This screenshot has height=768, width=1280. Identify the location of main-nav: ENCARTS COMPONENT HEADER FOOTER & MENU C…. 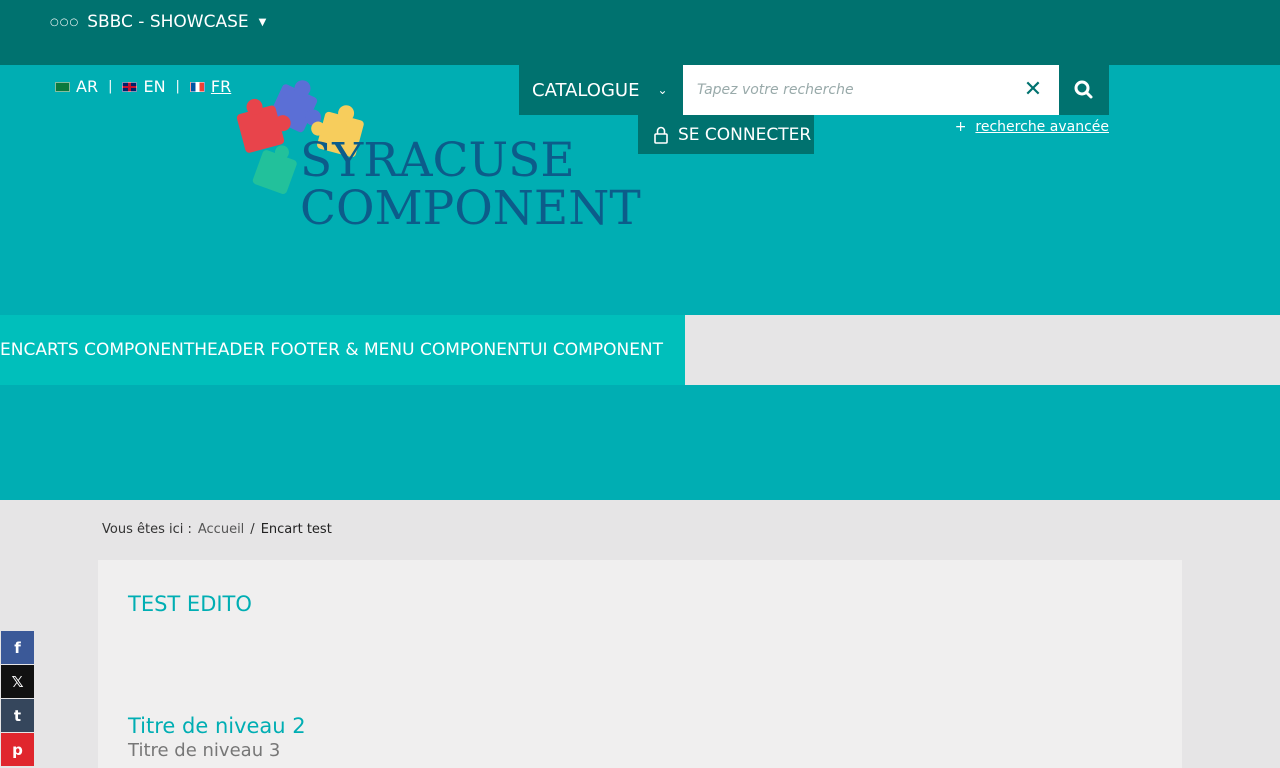
(640, 350).